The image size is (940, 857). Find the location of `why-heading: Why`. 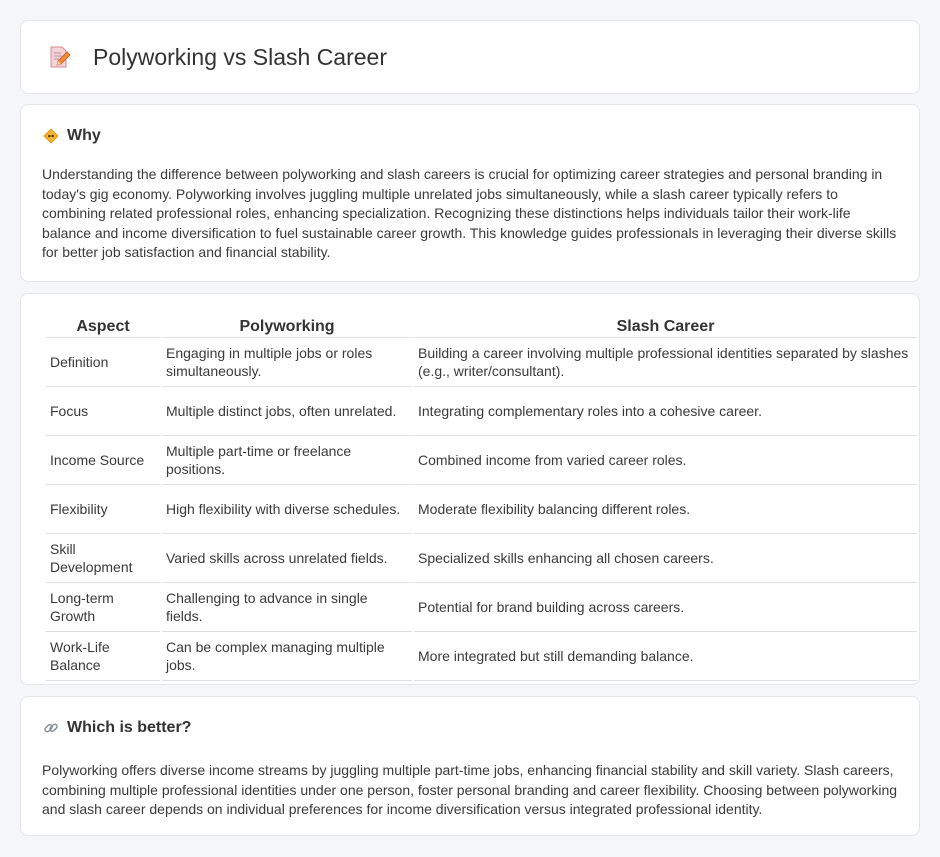

why-heading: Why is located at coordinates (72, 136).